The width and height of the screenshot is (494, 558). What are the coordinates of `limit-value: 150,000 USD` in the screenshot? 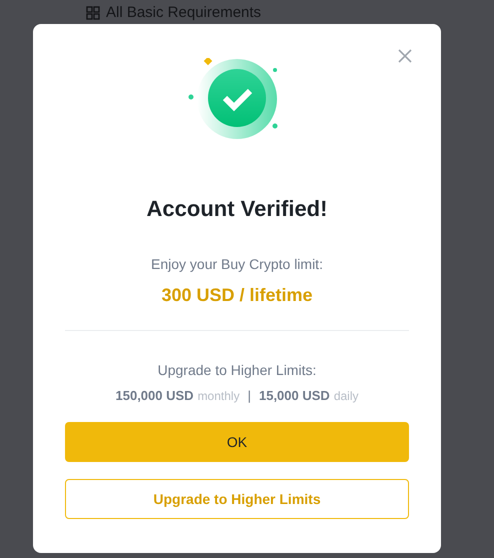 It's located at (155, 395).